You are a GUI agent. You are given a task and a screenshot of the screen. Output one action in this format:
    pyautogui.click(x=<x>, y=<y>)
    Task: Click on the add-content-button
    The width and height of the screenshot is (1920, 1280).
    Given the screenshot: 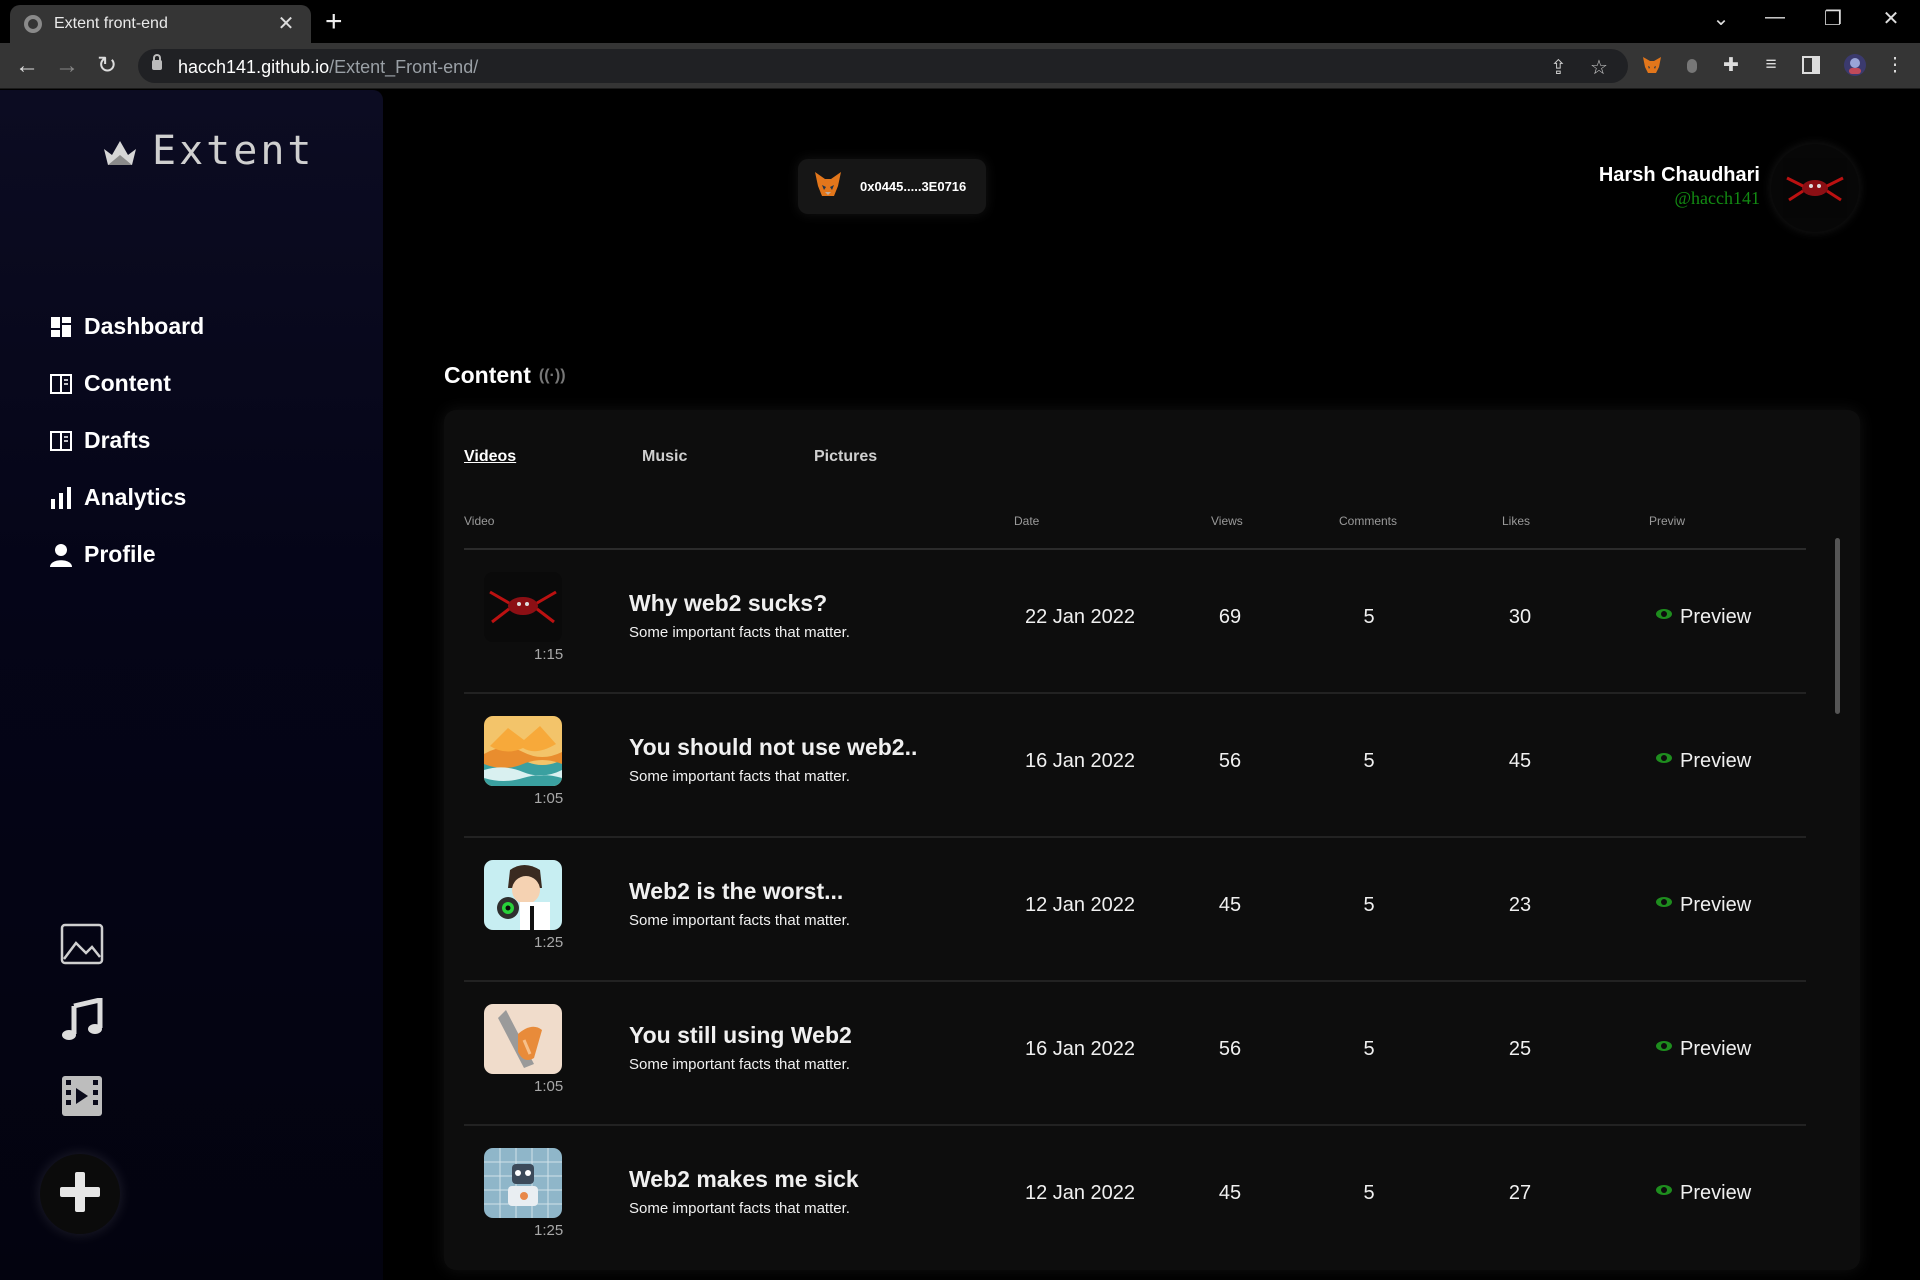 What is the action you would take?
    pyautogui.click(x=80, y=1194)
    